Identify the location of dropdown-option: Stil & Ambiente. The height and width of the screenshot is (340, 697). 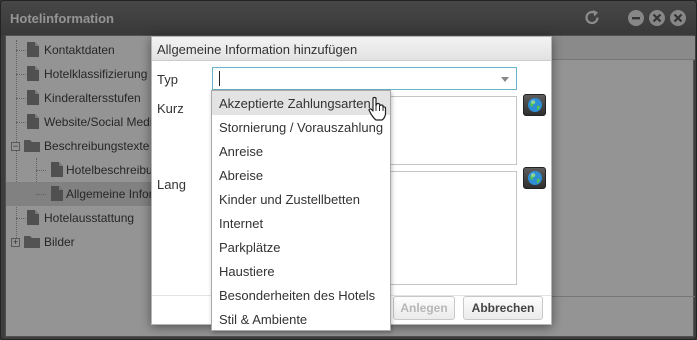
(301, 318).